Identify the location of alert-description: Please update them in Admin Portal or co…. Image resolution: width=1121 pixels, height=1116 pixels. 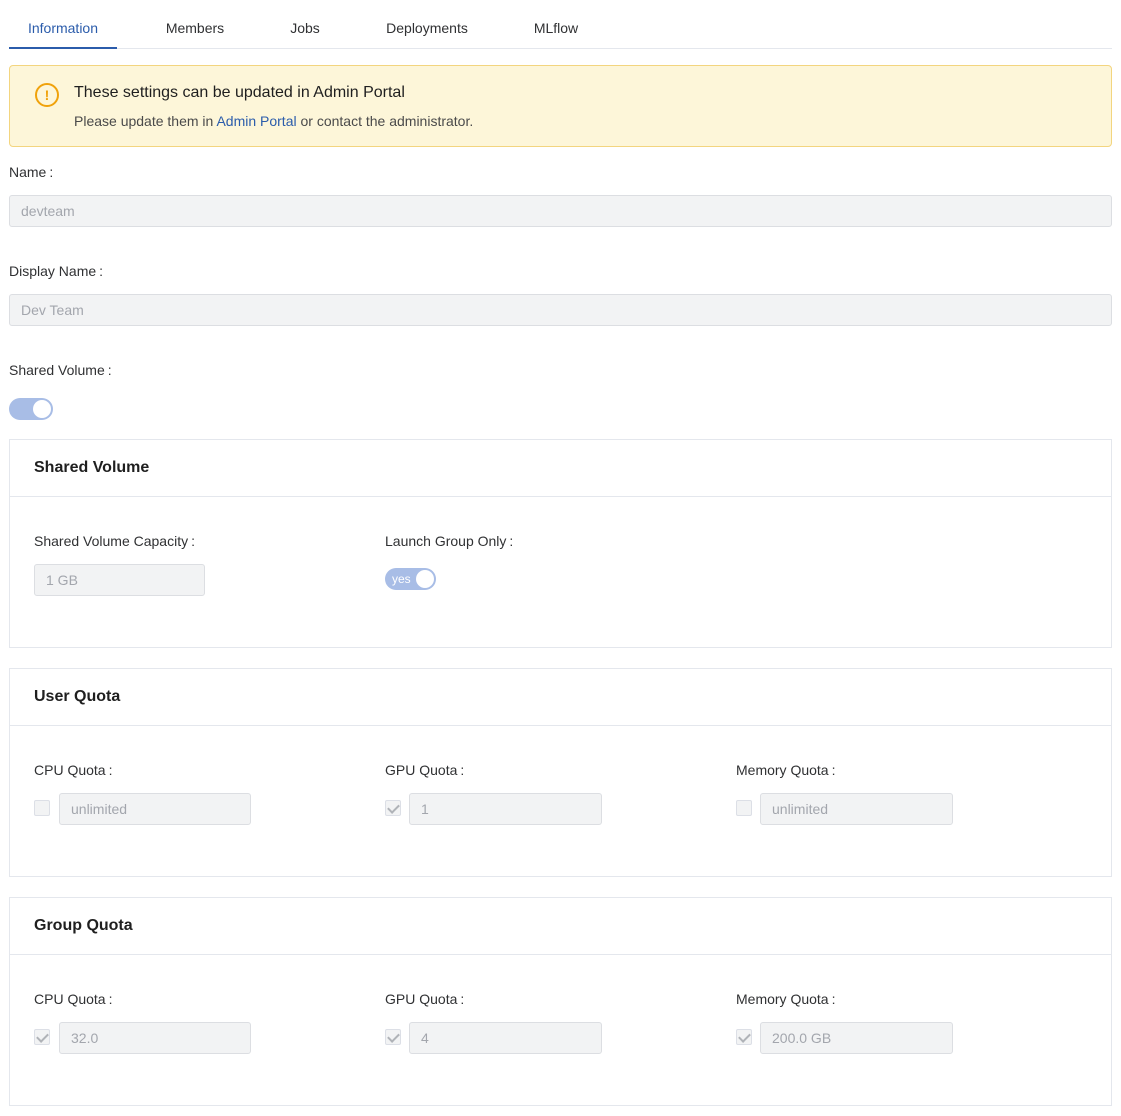
(273, 121).